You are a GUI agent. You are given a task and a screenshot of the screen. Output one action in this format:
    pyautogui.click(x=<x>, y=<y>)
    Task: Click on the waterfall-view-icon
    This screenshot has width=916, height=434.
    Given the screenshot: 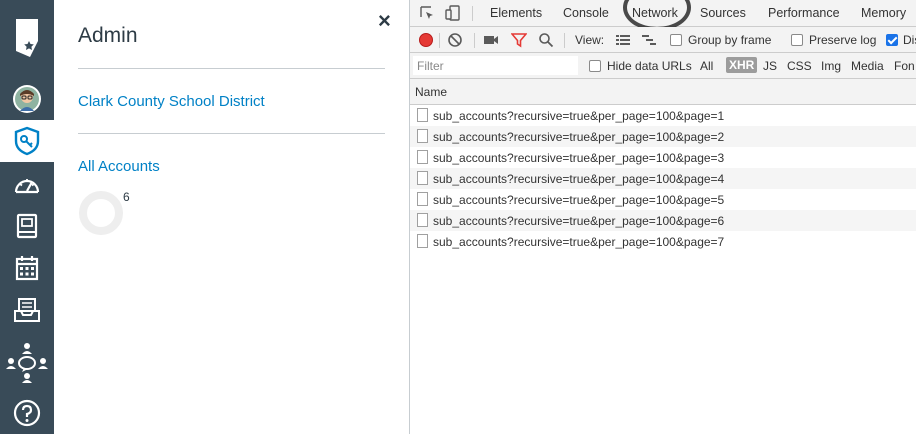 What is the action you would take?
    pyautogui.click(x=649, y=40)
    